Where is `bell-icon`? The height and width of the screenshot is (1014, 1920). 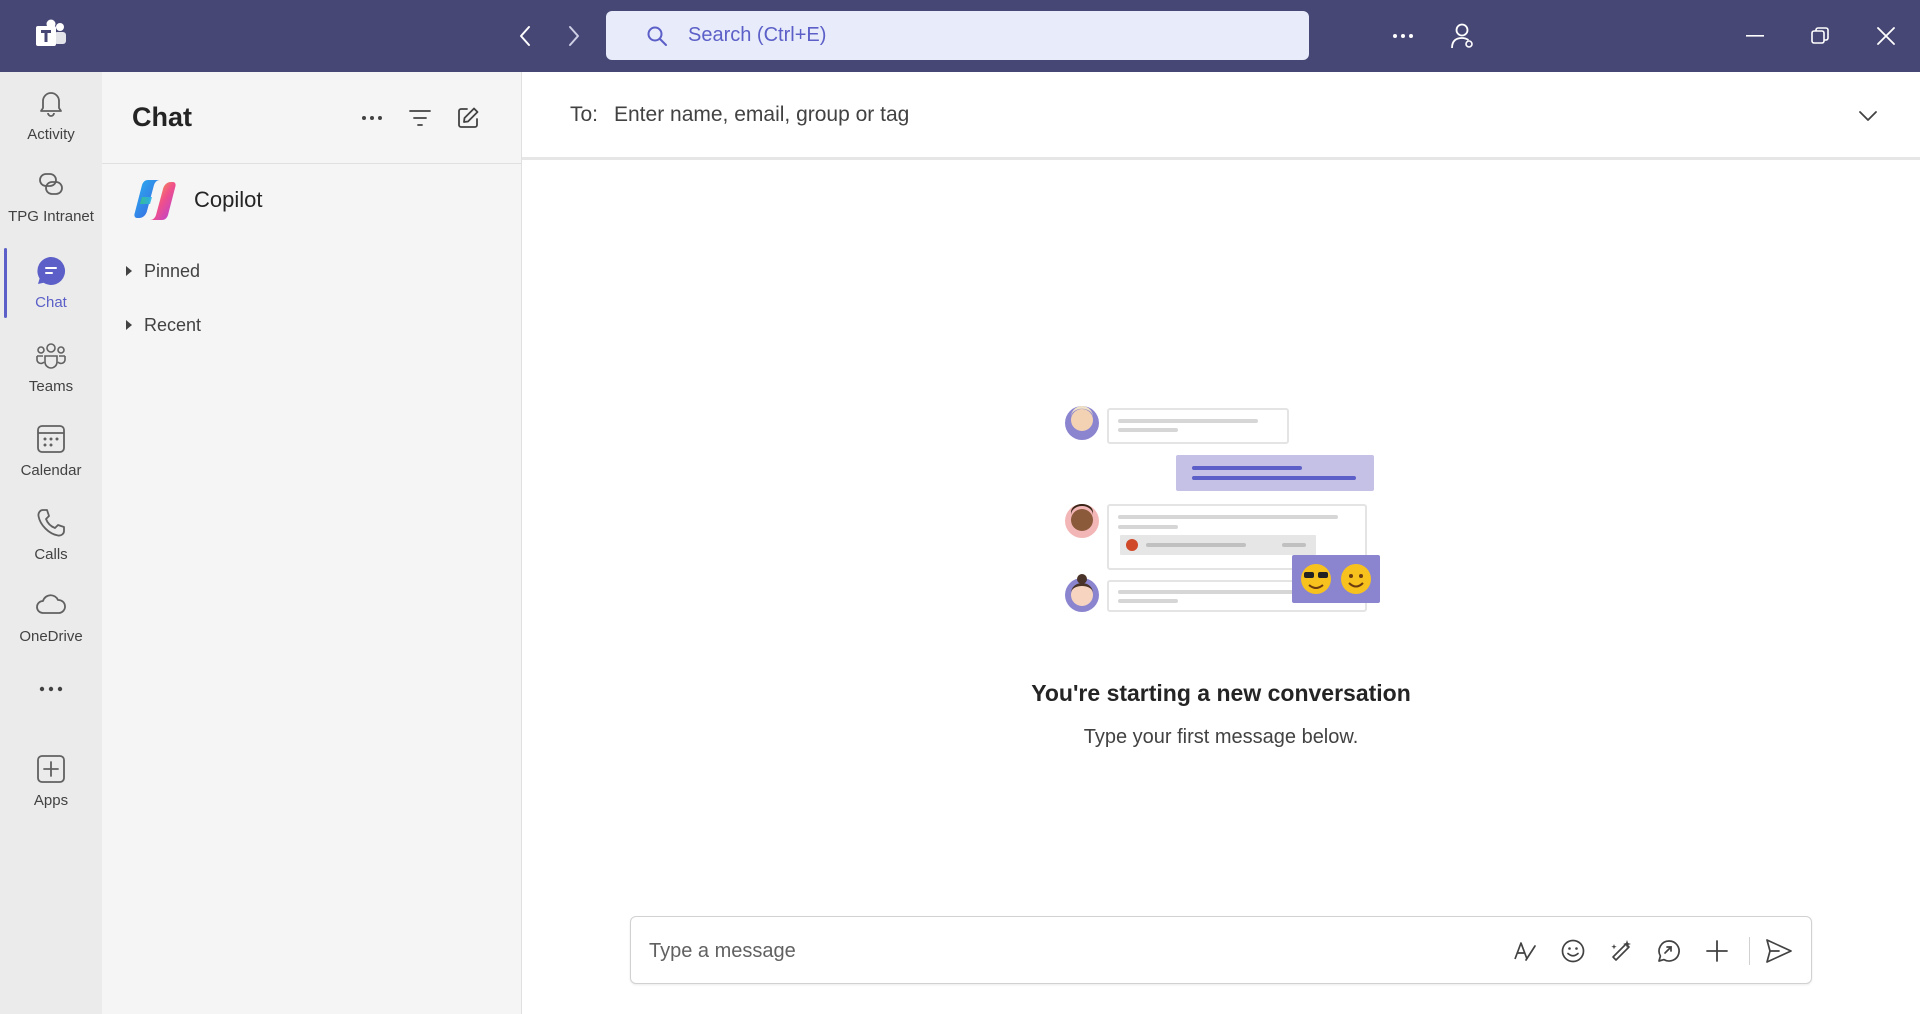
bell-icon is located at coordinates (51, 104).